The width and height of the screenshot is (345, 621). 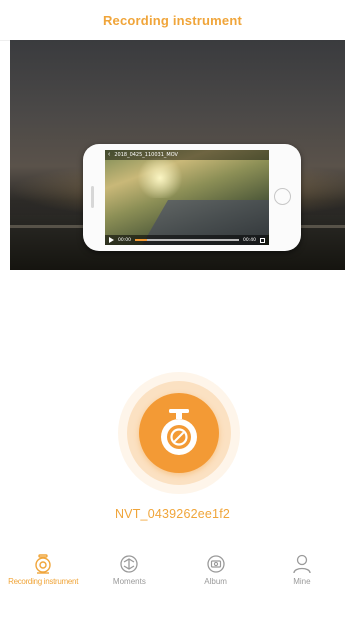 What do you see at coordinates (172, 514) in the screenshot?
I see `device-name: NVT_0439262ee1f2` at bounding box center [172, 514].